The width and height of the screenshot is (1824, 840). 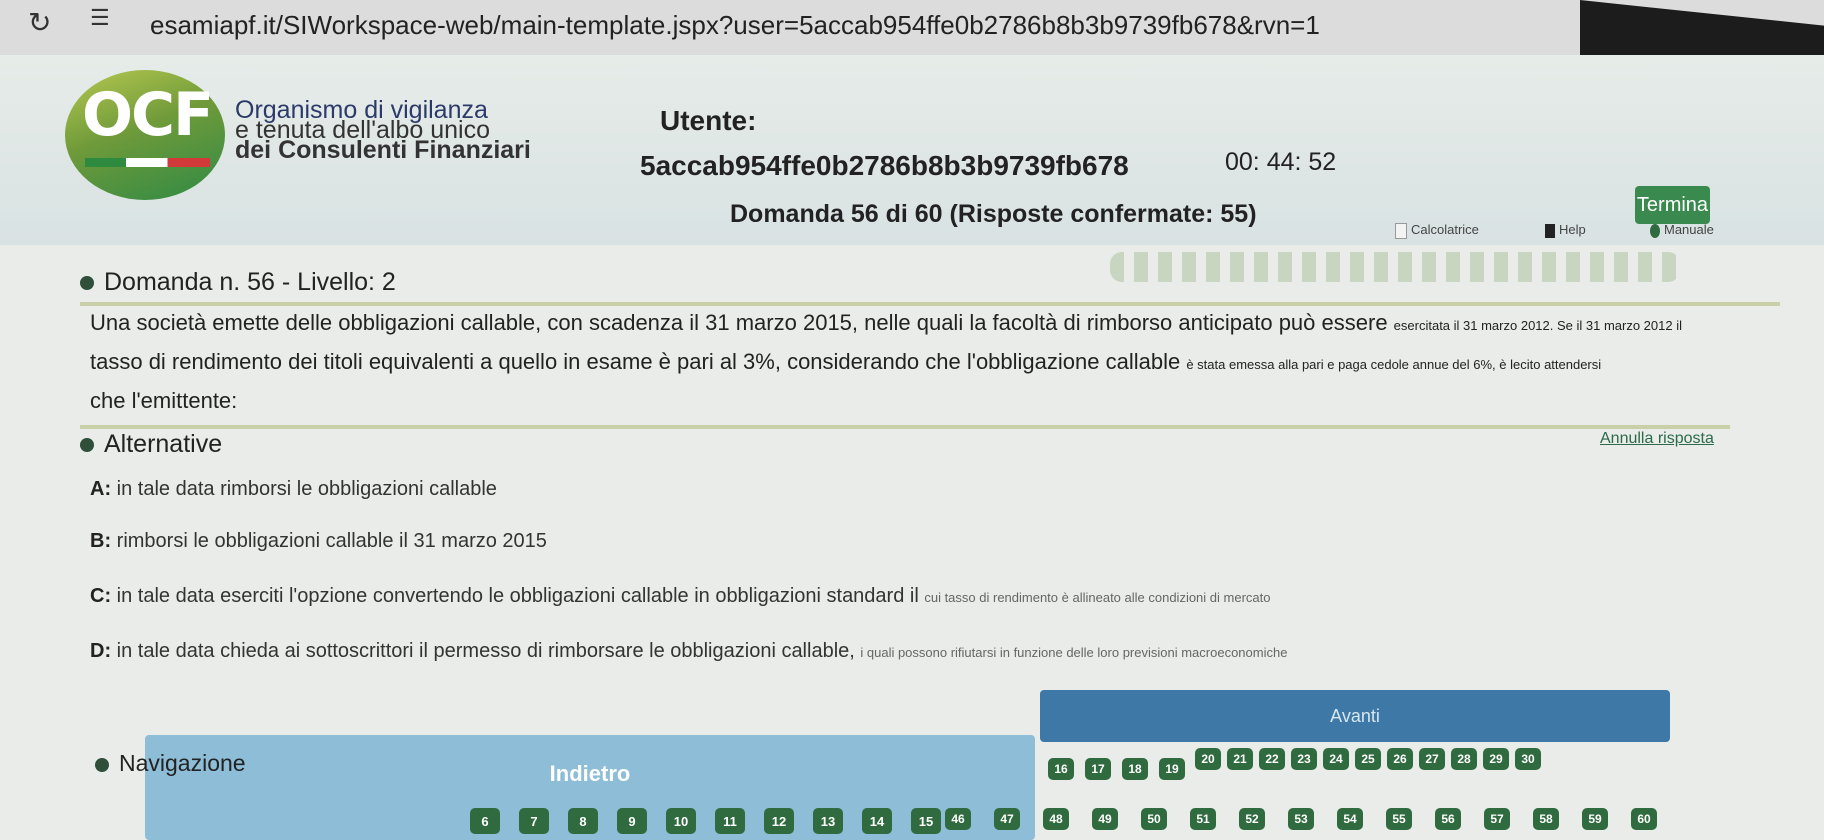 What do you see at coordinates (730, 821) in the screenshot?
I see `question-nav-11: 11` at bounding box center [730, 821].